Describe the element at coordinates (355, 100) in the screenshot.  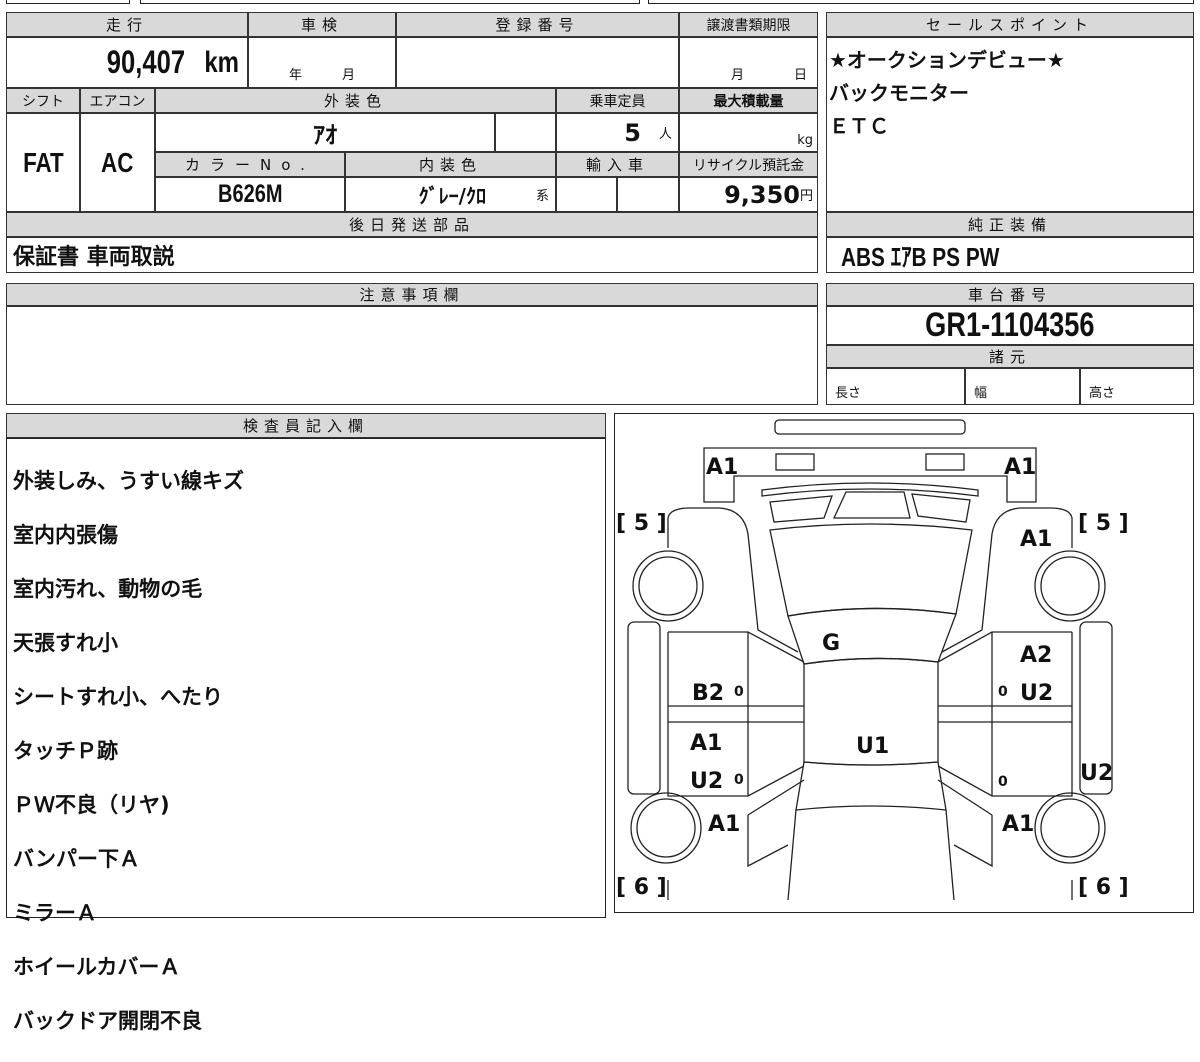
I see `exterior-color-label: 外装色` at that location.